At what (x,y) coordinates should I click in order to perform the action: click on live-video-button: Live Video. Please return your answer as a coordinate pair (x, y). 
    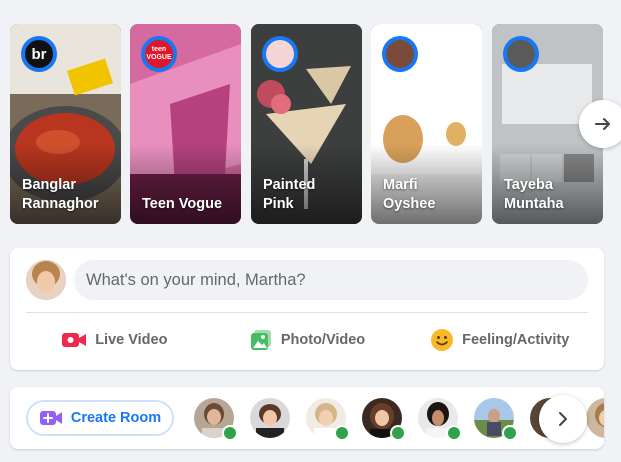
    Looking at the image, I should click on (114, 340).